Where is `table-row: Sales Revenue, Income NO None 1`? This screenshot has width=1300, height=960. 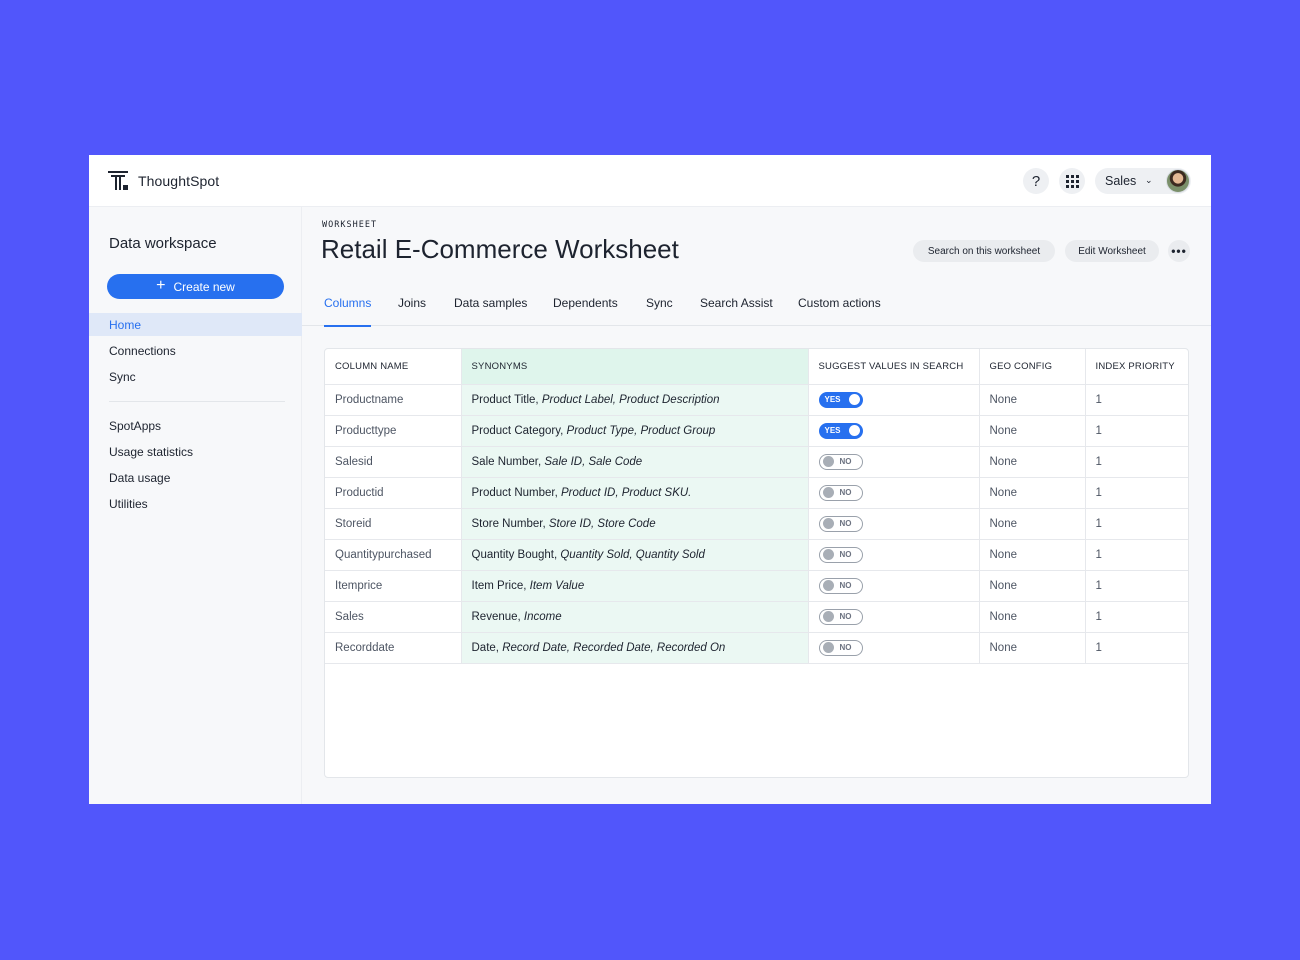 table-row: Sales Revenue, Income NO None 1 is located at coordinates (756, 617).